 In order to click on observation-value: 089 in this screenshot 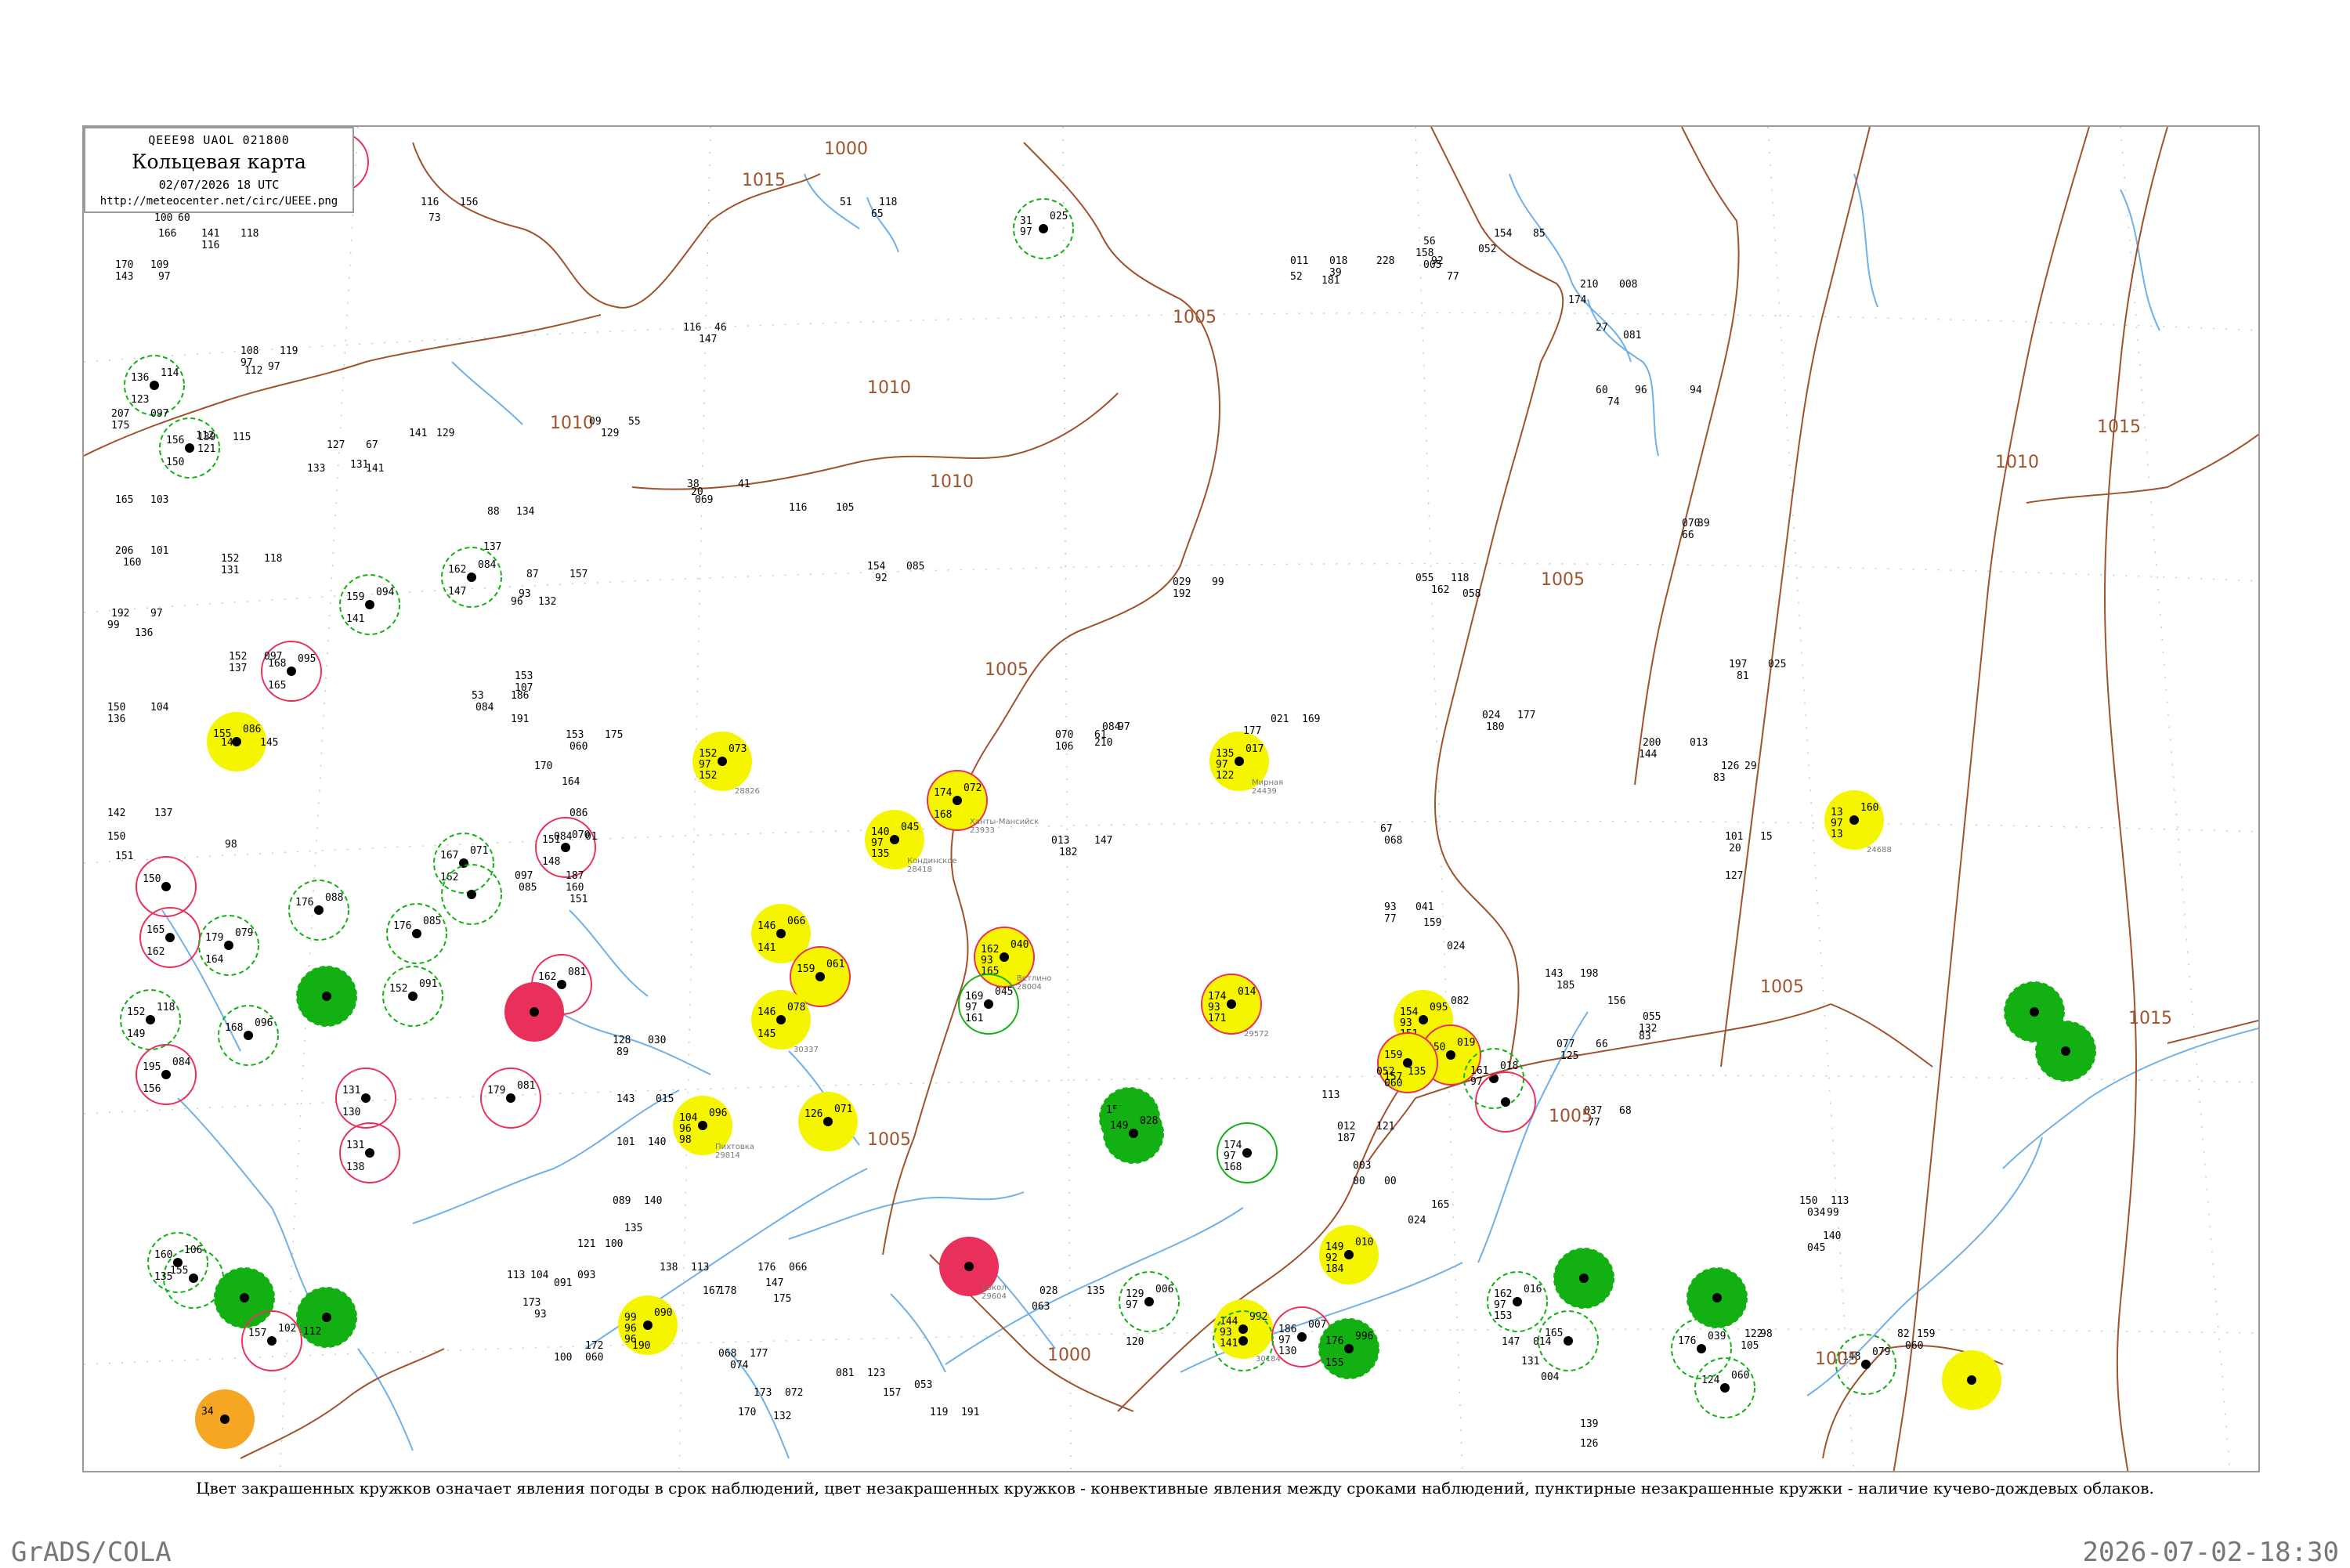, I will do `click(622, 1201)`.